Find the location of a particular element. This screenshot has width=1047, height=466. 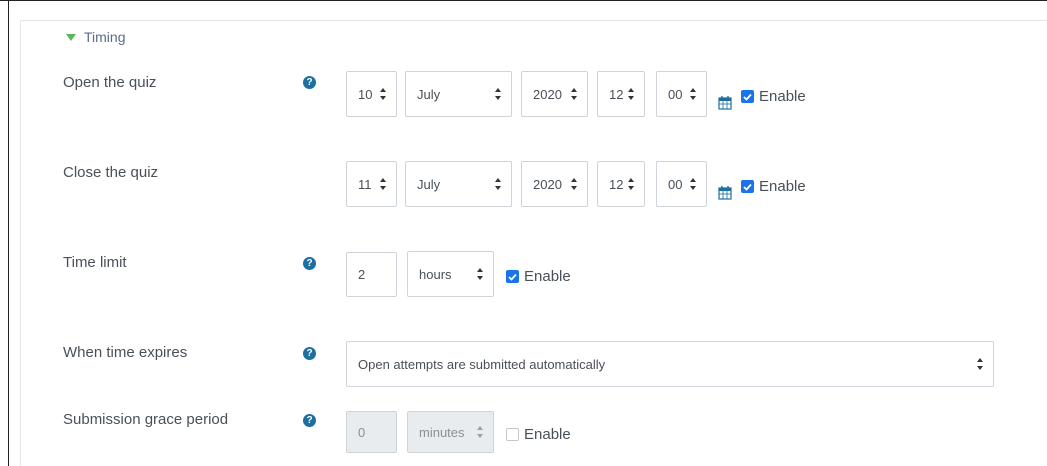

grace-period-unit-value: minutes is located at coordinates (442, 432).